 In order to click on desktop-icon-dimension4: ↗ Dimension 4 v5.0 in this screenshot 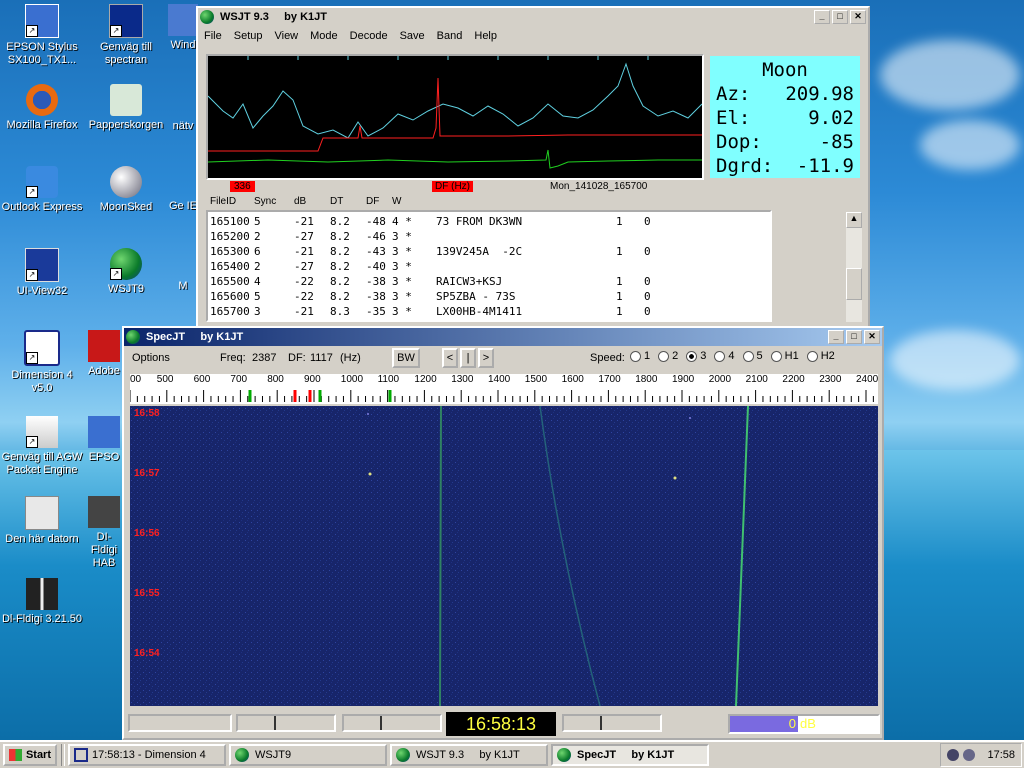, I will do `click(42, 362)`.